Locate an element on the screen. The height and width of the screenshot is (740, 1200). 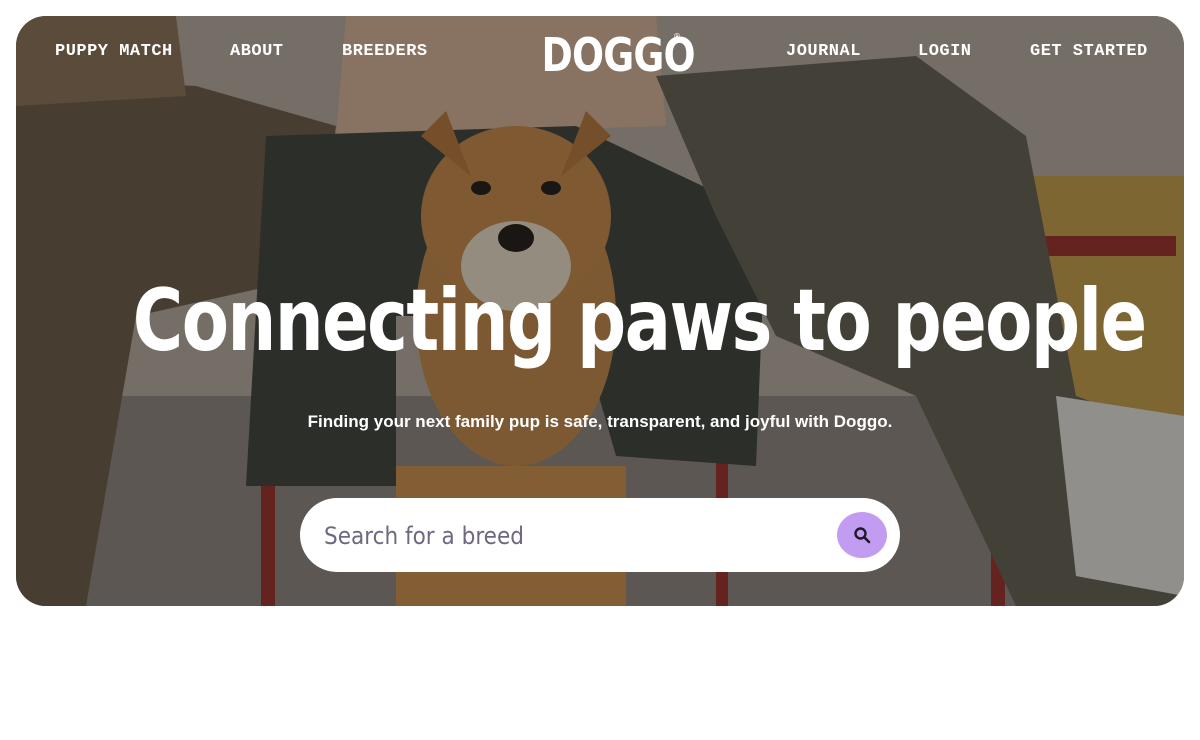
nav-about: ABOUT is located at coordinates (257, 51).